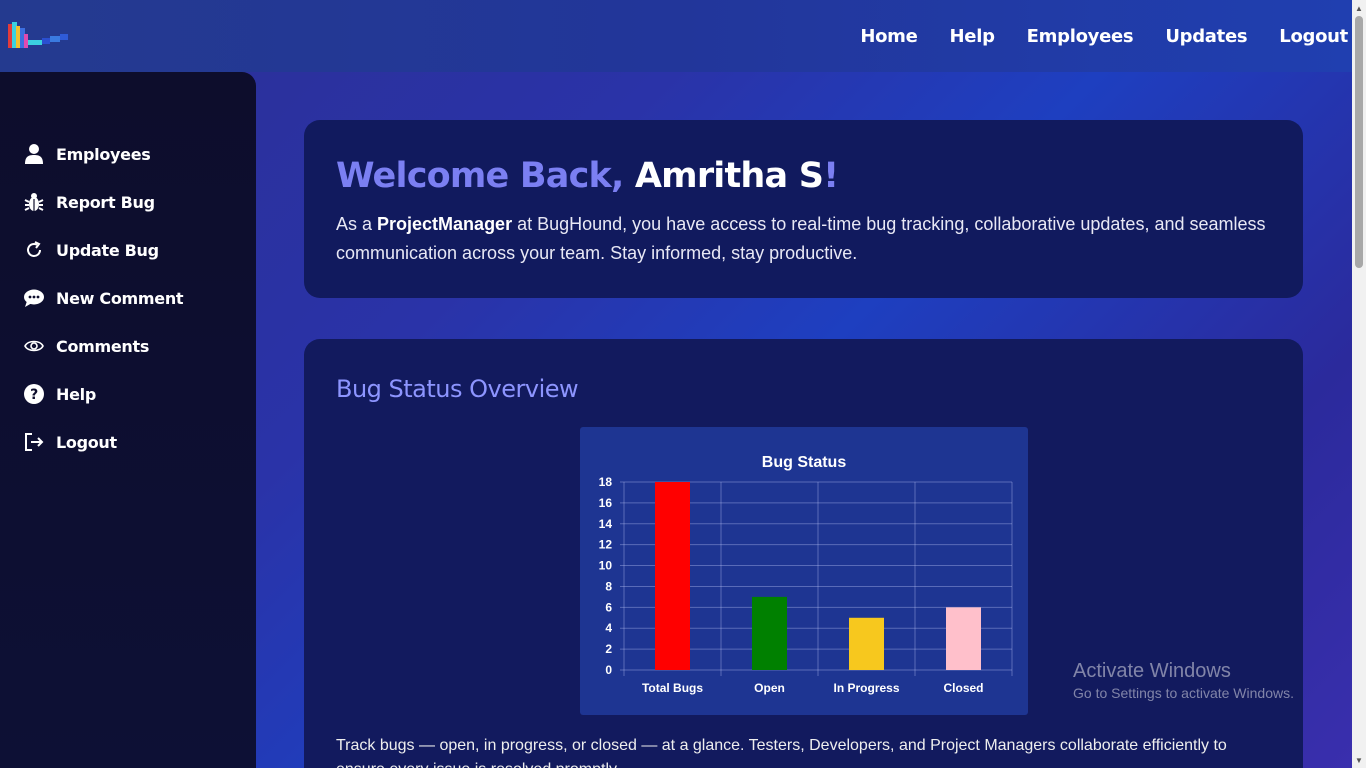 The image size is (1366, 768). I want to click on bughound-logo, so click(39, 36).